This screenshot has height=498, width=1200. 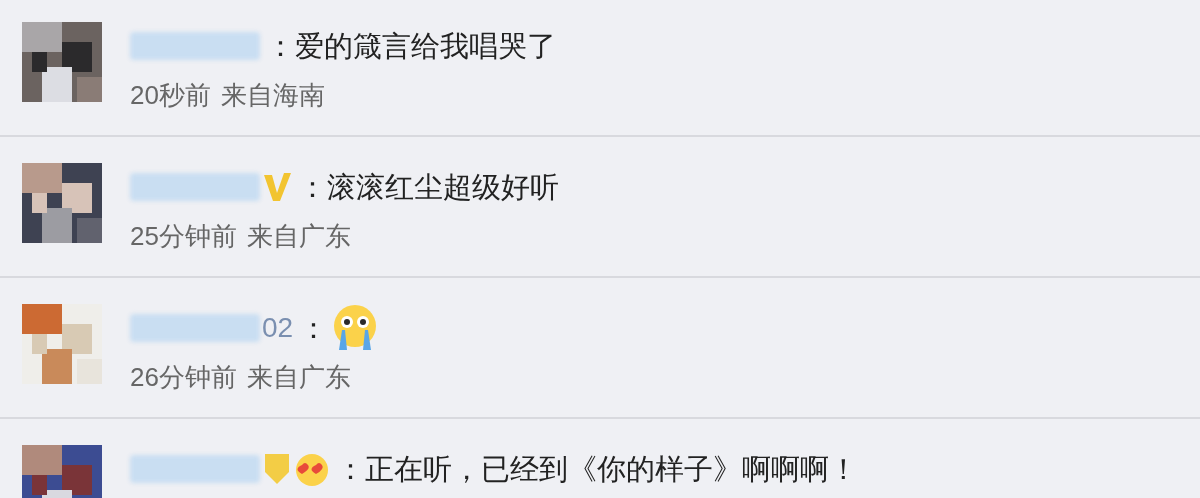 What do you see at coordinates (277, 187) in the screenshot?
I see `verified-badge-icon` at bounding box center [277, 187].